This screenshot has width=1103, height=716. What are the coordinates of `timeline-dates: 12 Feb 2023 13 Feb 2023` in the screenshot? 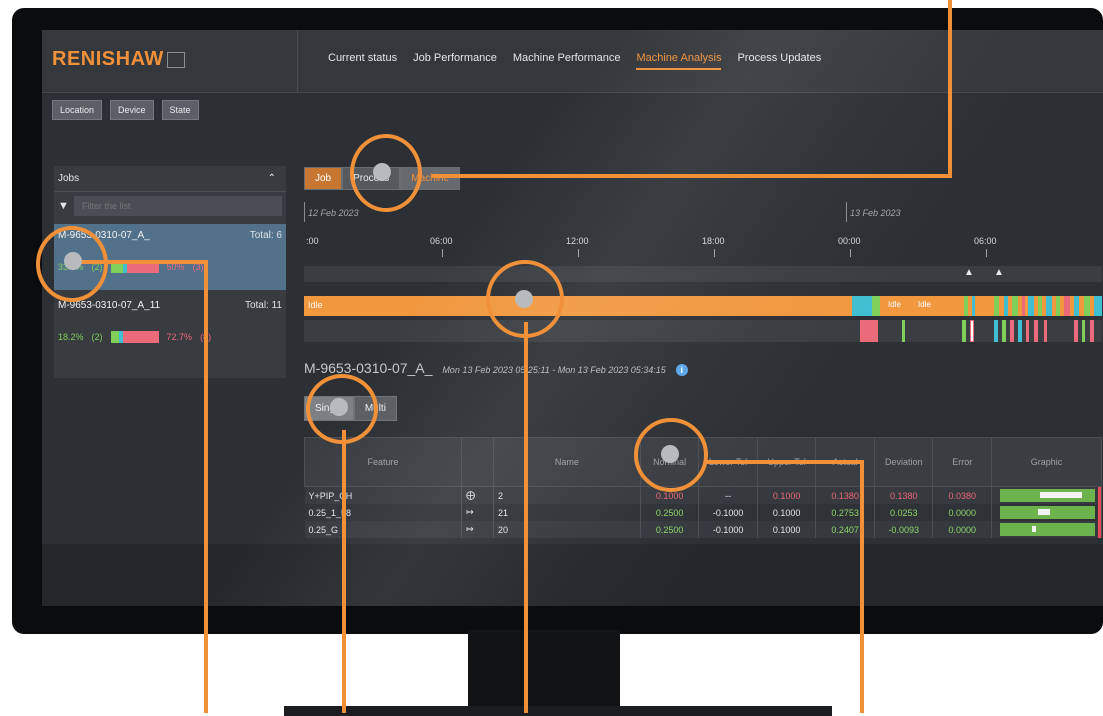 It's located at (703, 213).